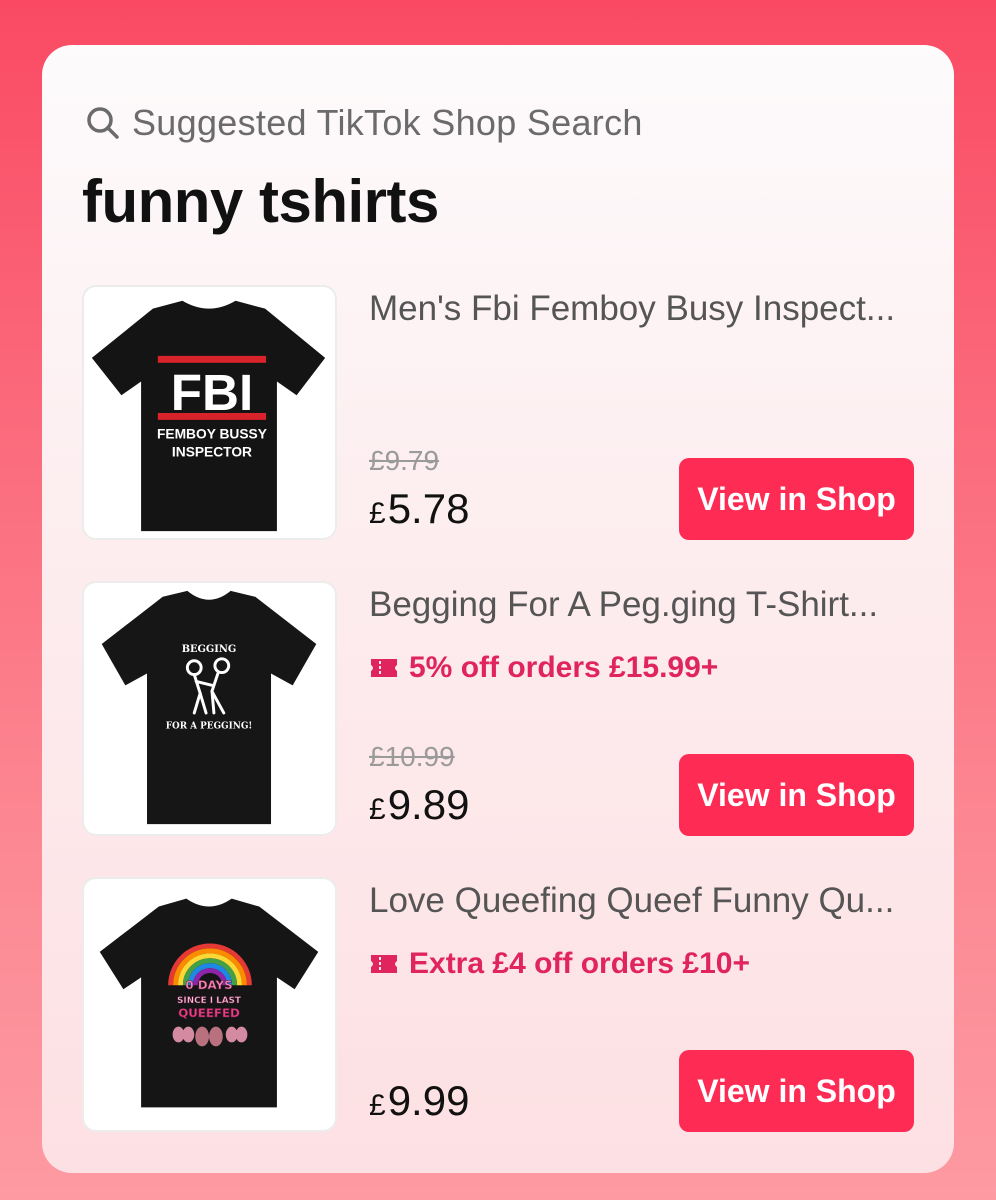 This screenshot has width=996, height=1200. I want to click on sale-price: £5.78, so click(419, 509).